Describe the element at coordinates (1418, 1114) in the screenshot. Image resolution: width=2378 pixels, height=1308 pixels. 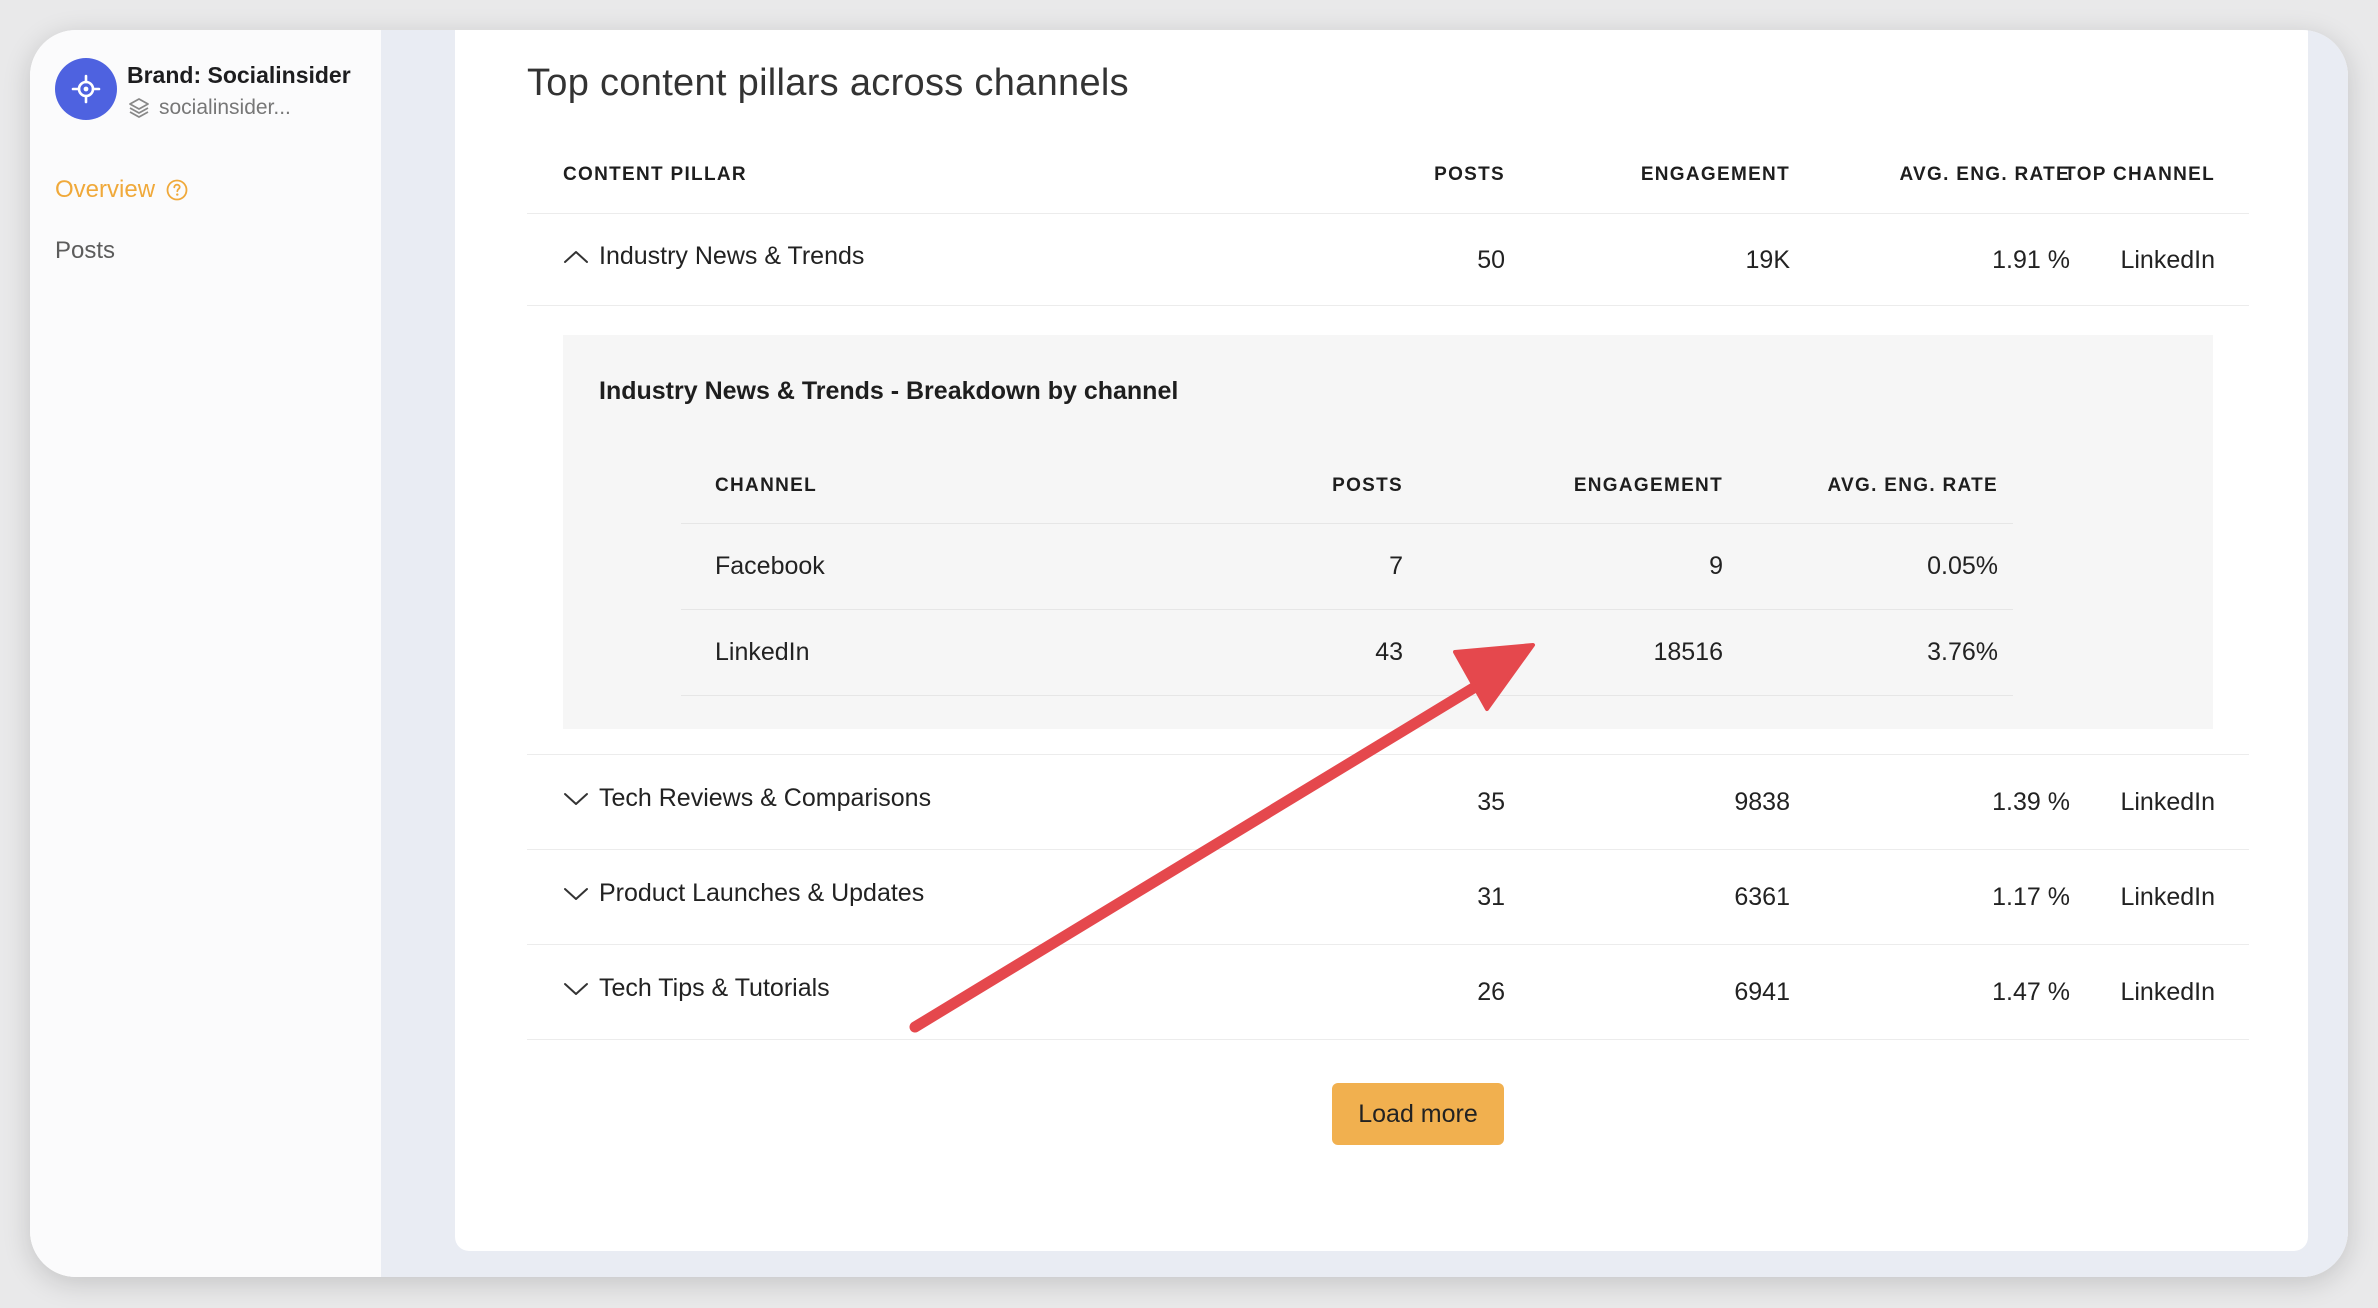
I see `load-more-button: Load more` at that location.